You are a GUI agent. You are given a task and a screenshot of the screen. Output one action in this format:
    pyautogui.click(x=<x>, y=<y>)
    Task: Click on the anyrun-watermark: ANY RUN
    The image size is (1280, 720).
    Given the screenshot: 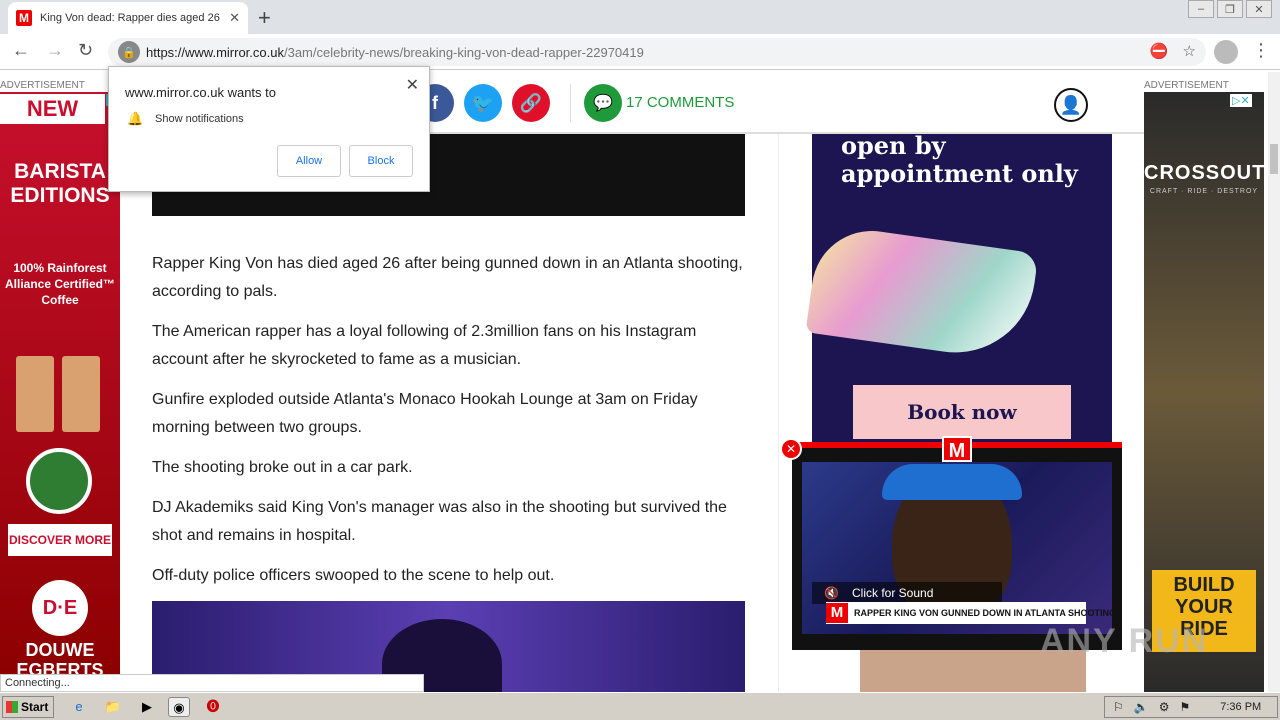 What is the action you would take?
    pyautogui.click(x=1124, y=641)
    